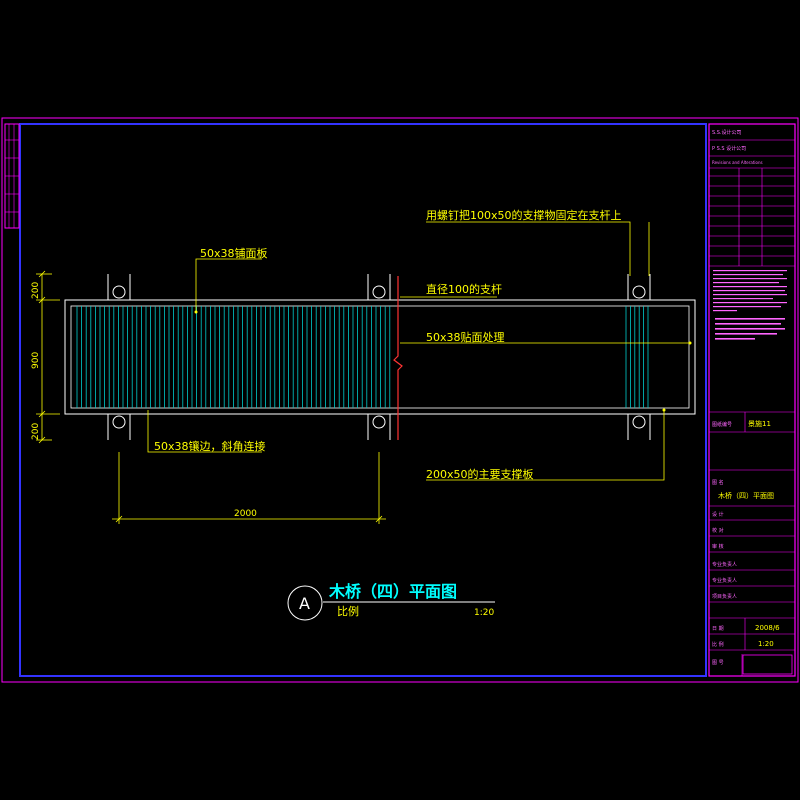 This screenshot has height=800, width=800. Describe the element at coordinates (724, 564) in the screenshot. I see `field-leader-1: 专业负责人` at that location.